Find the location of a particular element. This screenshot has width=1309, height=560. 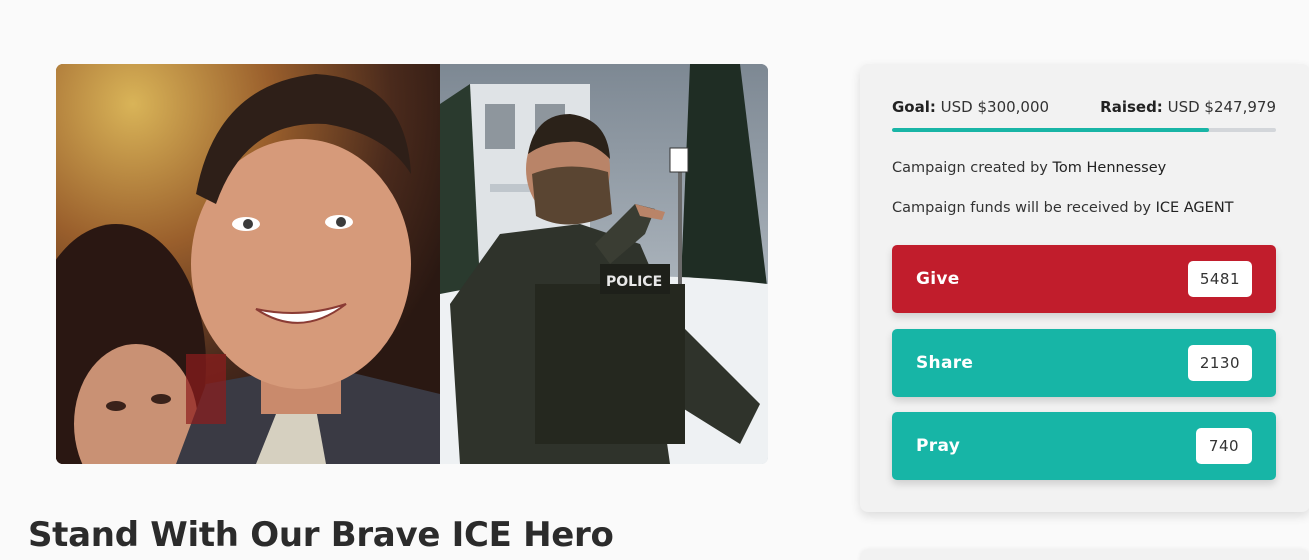

next-card-edge is located at coordinates (1084, 555).